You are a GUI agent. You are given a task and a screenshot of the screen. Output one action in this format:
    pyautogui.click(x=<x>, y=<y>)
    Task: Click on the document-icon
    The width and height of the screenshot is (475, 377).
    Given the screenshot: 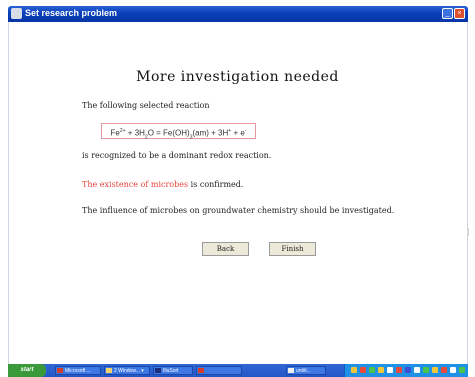 What is the action you would take?
    pyautogui.click(x=291, y=370)
    